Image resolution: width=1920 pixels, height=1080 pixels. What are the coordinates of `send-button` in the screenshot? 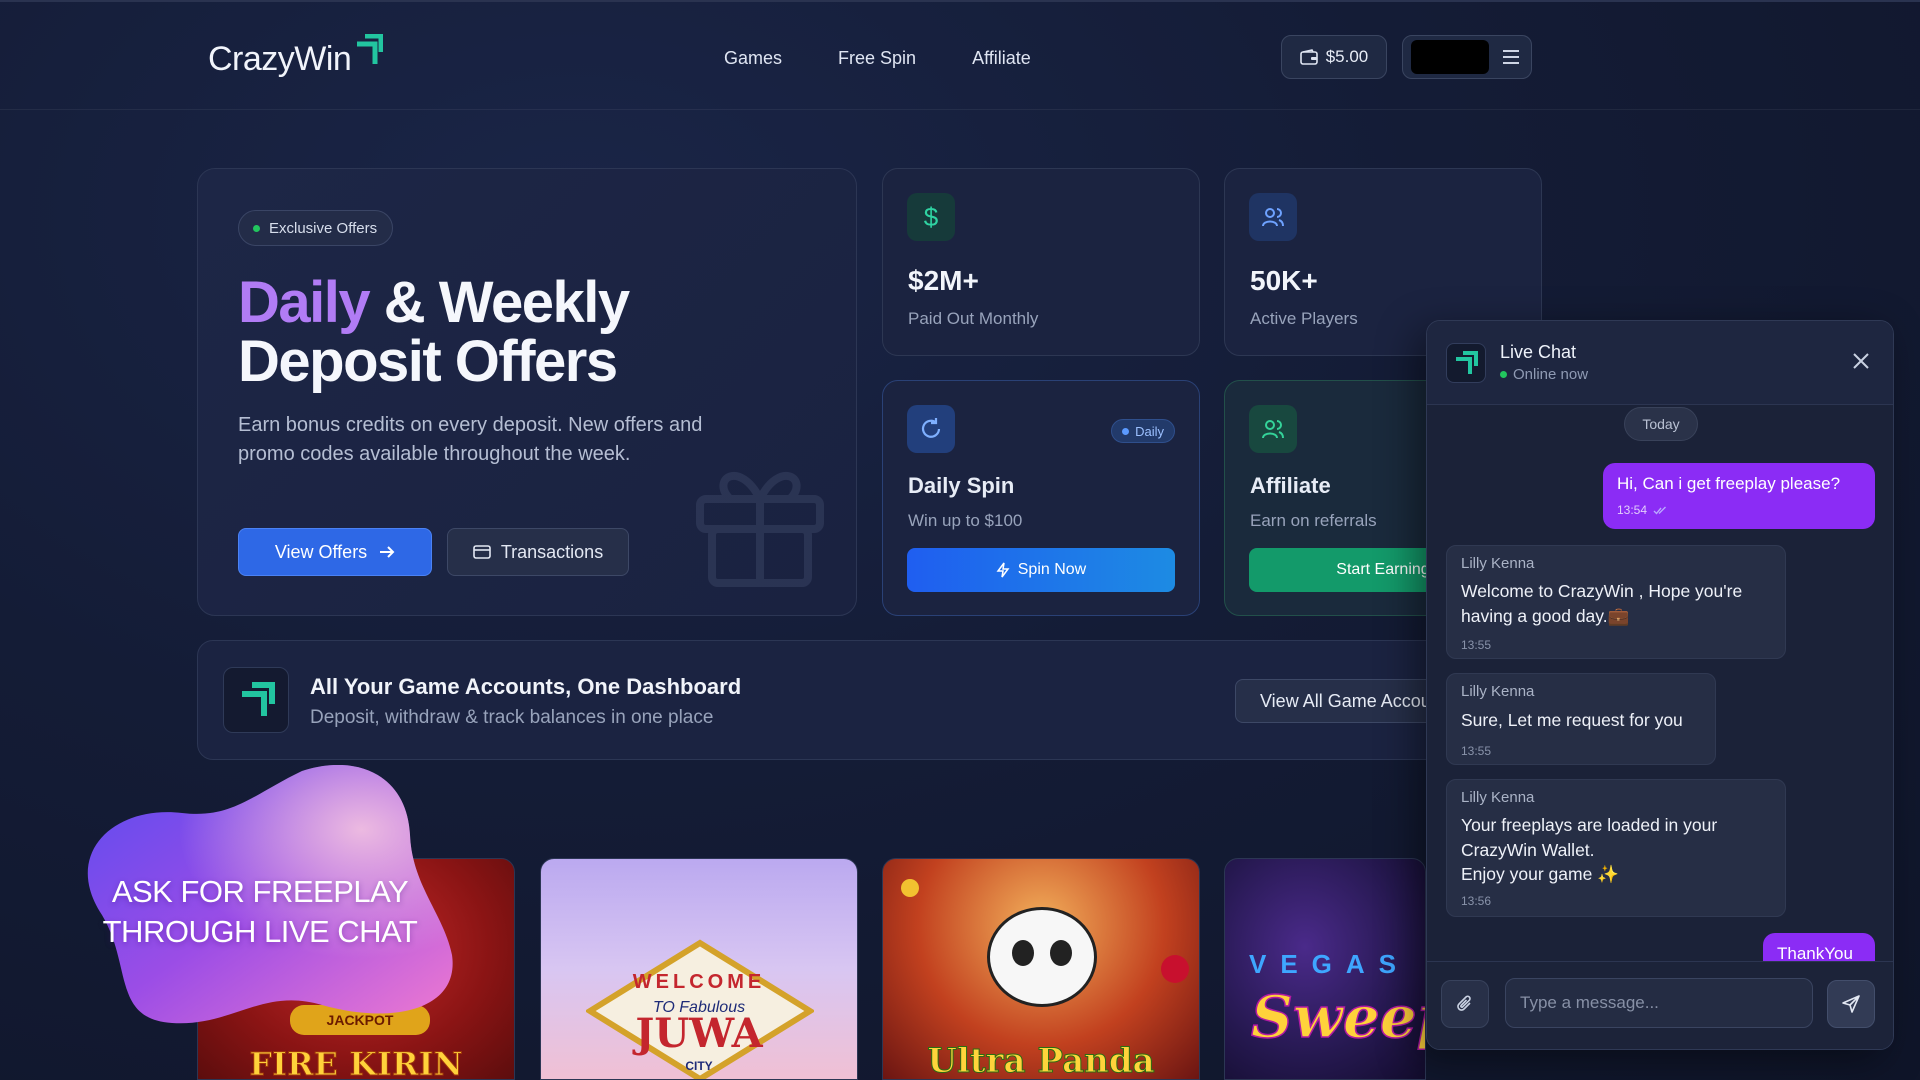 It's located at (1851, 1004).